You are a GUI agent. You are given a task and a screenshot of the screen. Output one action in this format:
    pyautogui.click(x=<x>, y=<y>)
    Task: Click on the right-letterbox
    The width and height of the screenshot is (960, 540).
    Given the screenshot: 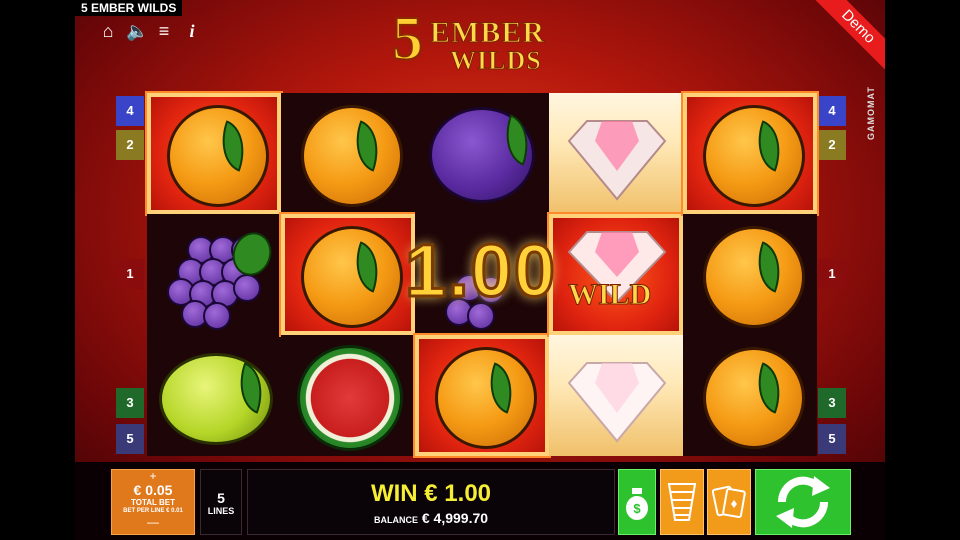 What is the action you would take?
    pyautogui.click(x=922, y=270)
    